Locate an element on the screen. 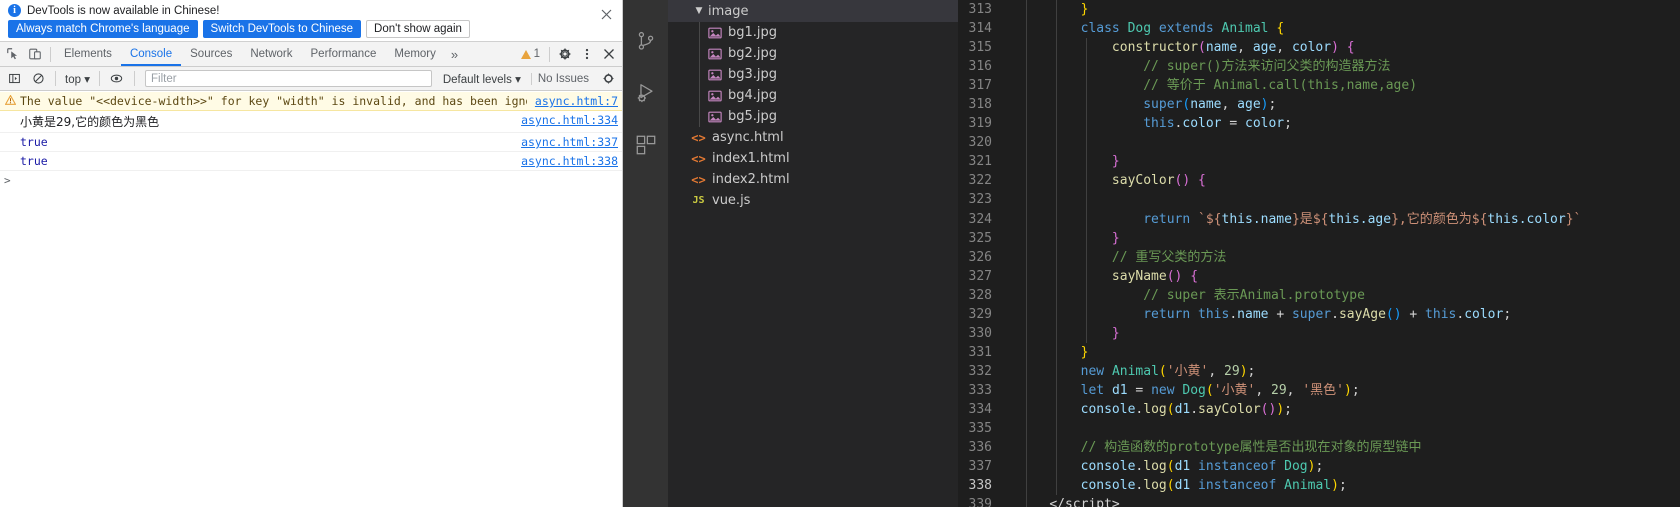 The height and width of the screenshot is (507, 1680). tab-network: Network is located at coordinates (271, 54).